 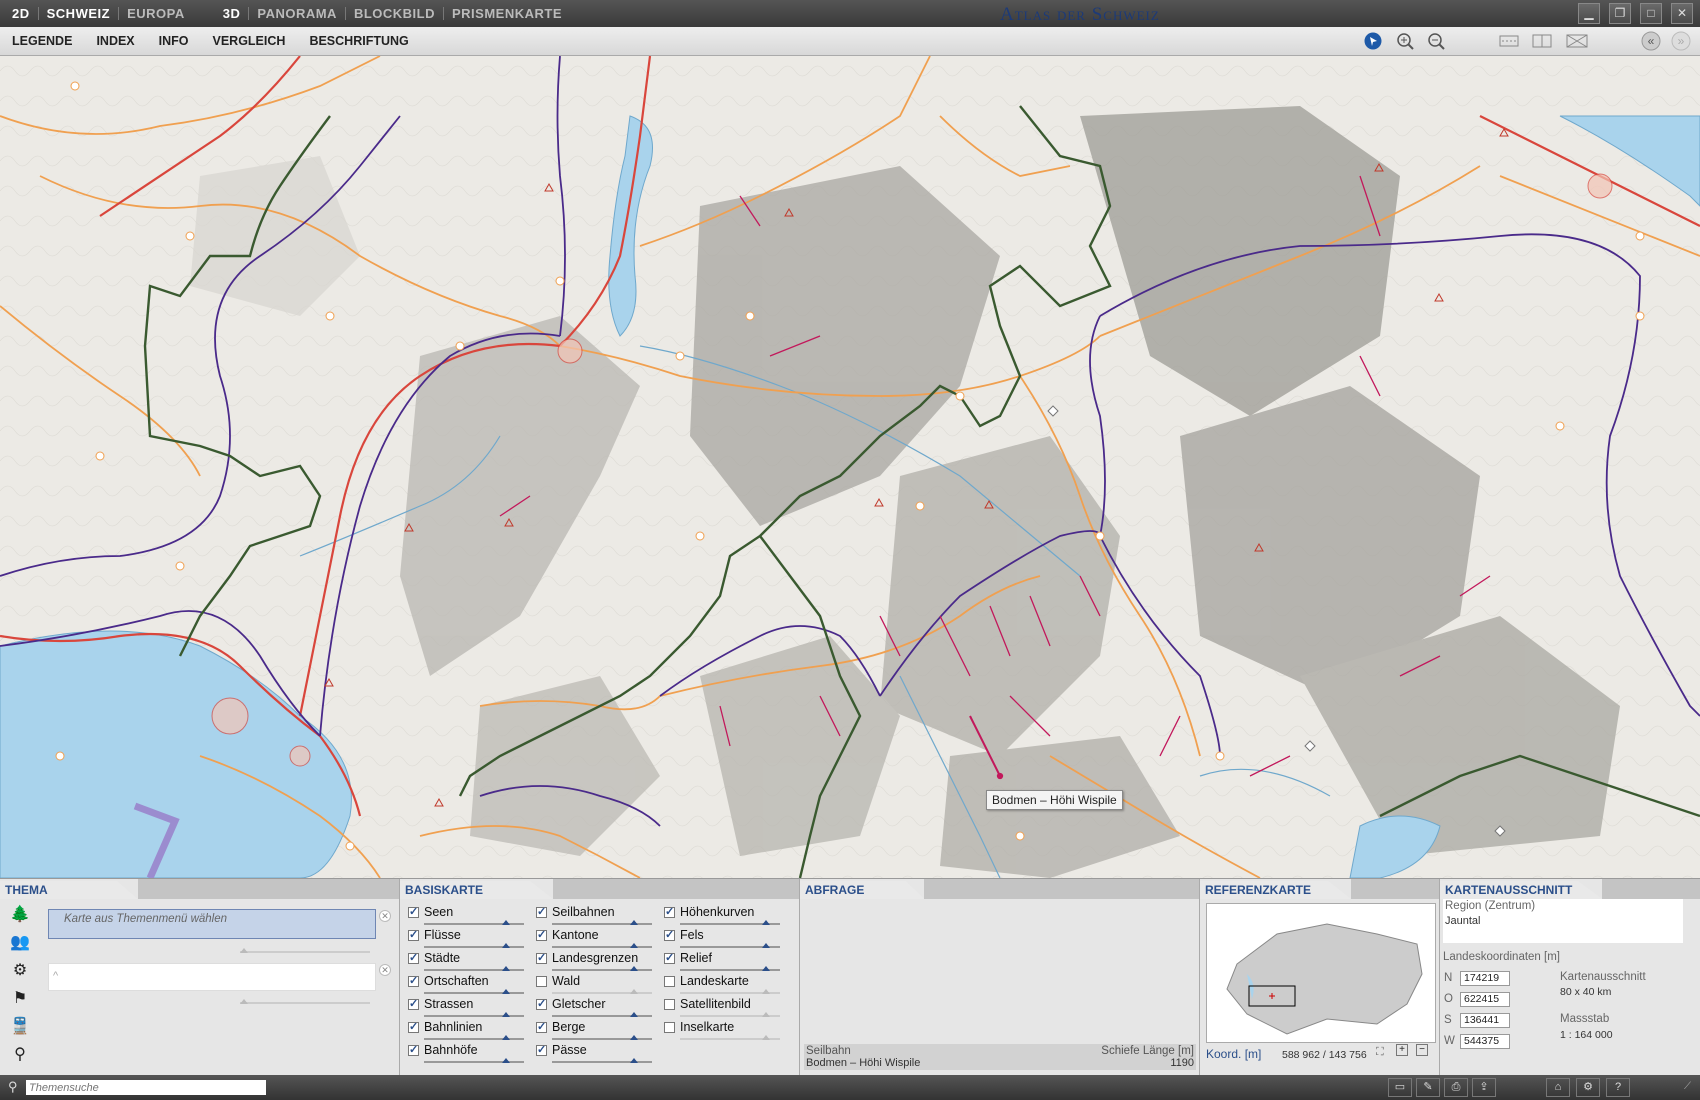 What do you see at coordinates (385, 916) in the screenshot?
I see `clear-theme-icon: ✕` at bounding box center [385, 916].